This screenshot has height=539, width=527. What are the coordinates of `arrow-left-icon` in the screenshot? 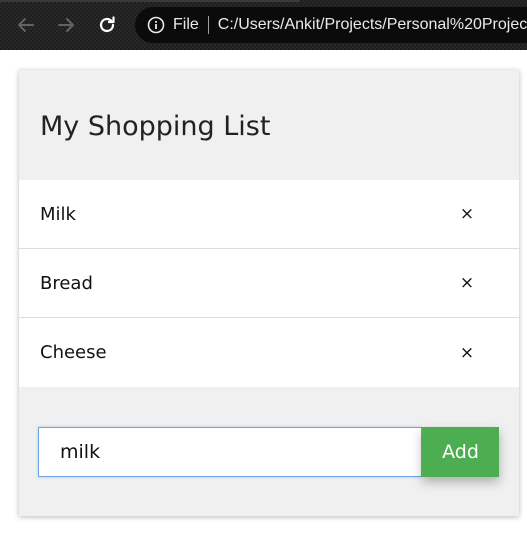 It's located at (26, 25).